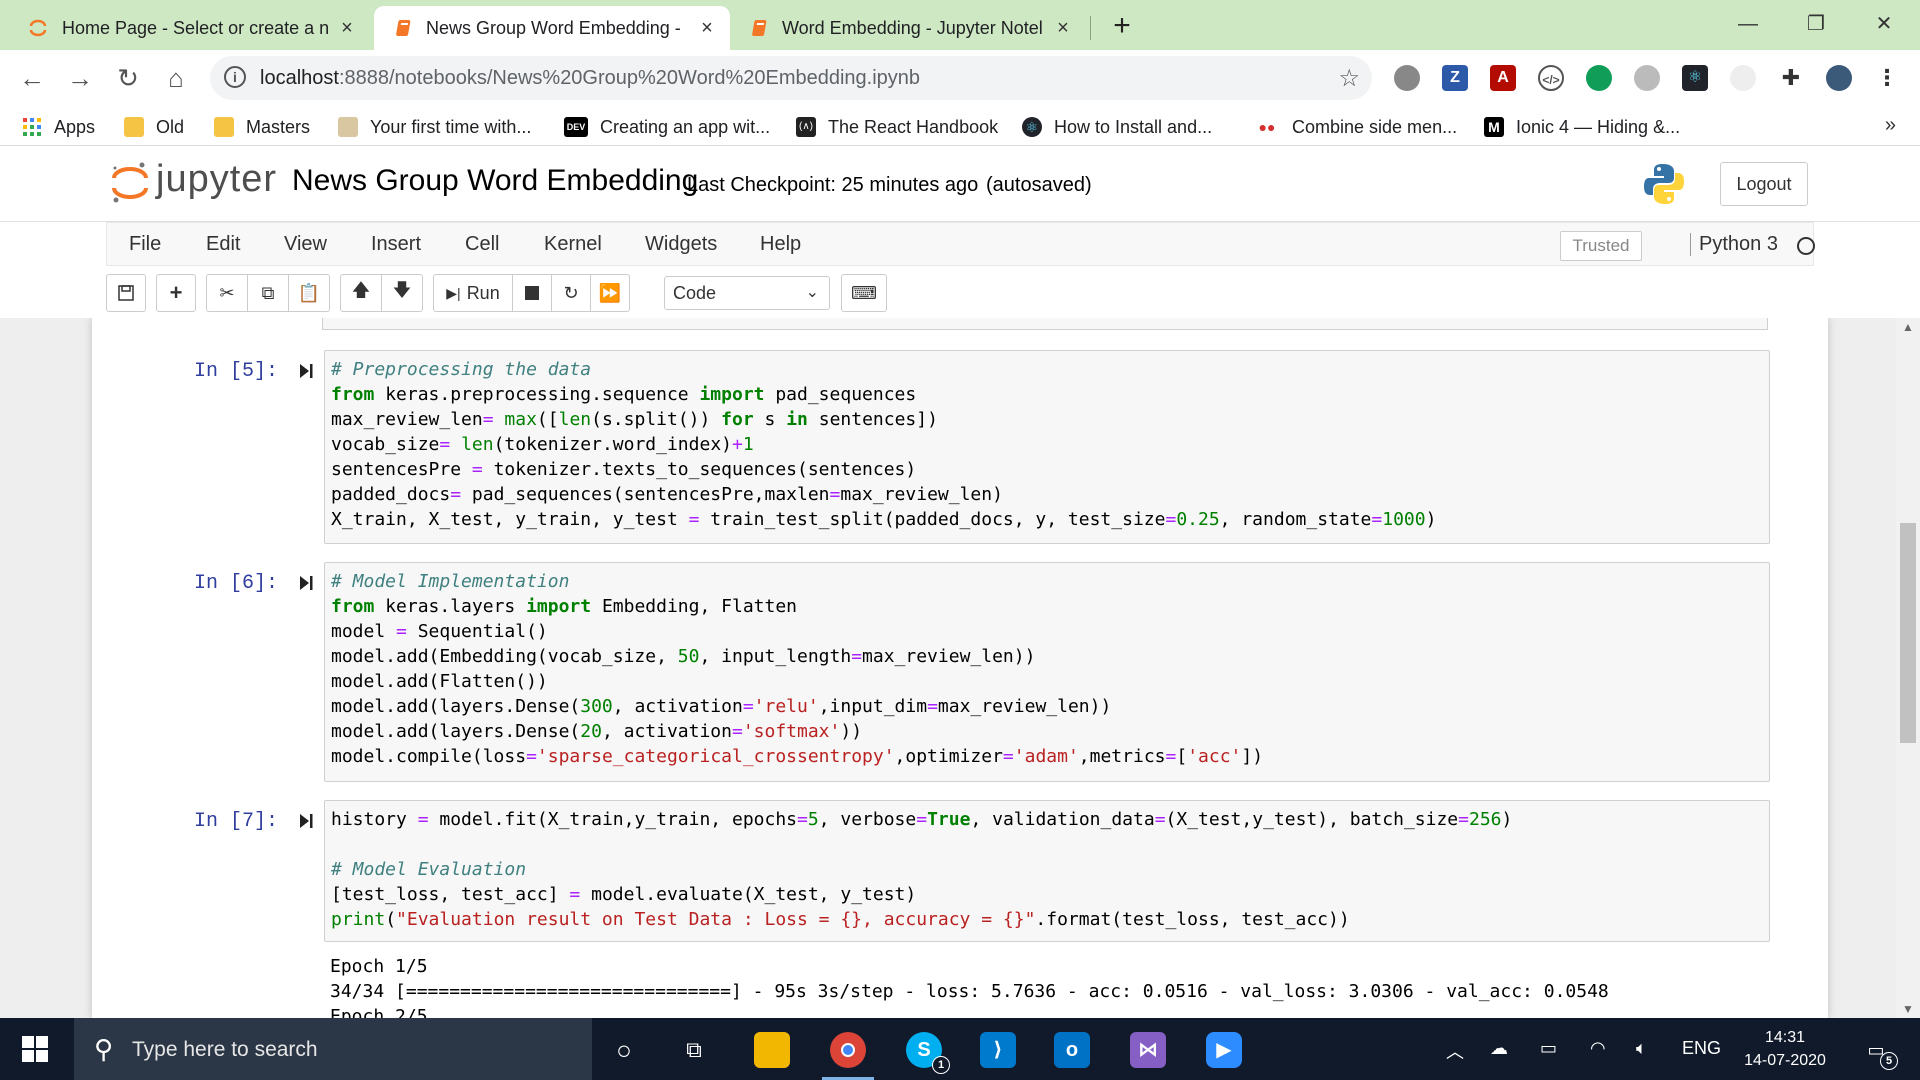  What do you see at coordinates (1816, 24) in the screenshot?
I see `restore-button: ❐` at bounding box center [1816, 24].